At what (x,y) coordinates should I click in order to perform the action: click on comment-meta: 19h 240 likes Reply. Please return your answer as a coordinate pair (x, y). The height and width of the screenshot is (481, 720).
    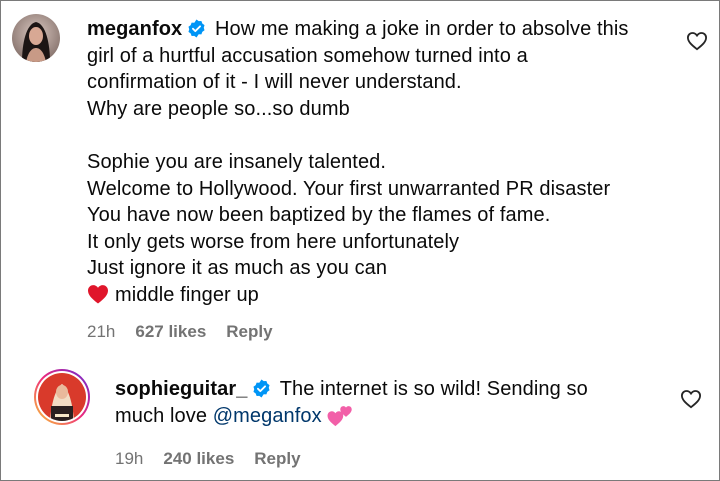
    Looking at the image, I should click on (218, 459).